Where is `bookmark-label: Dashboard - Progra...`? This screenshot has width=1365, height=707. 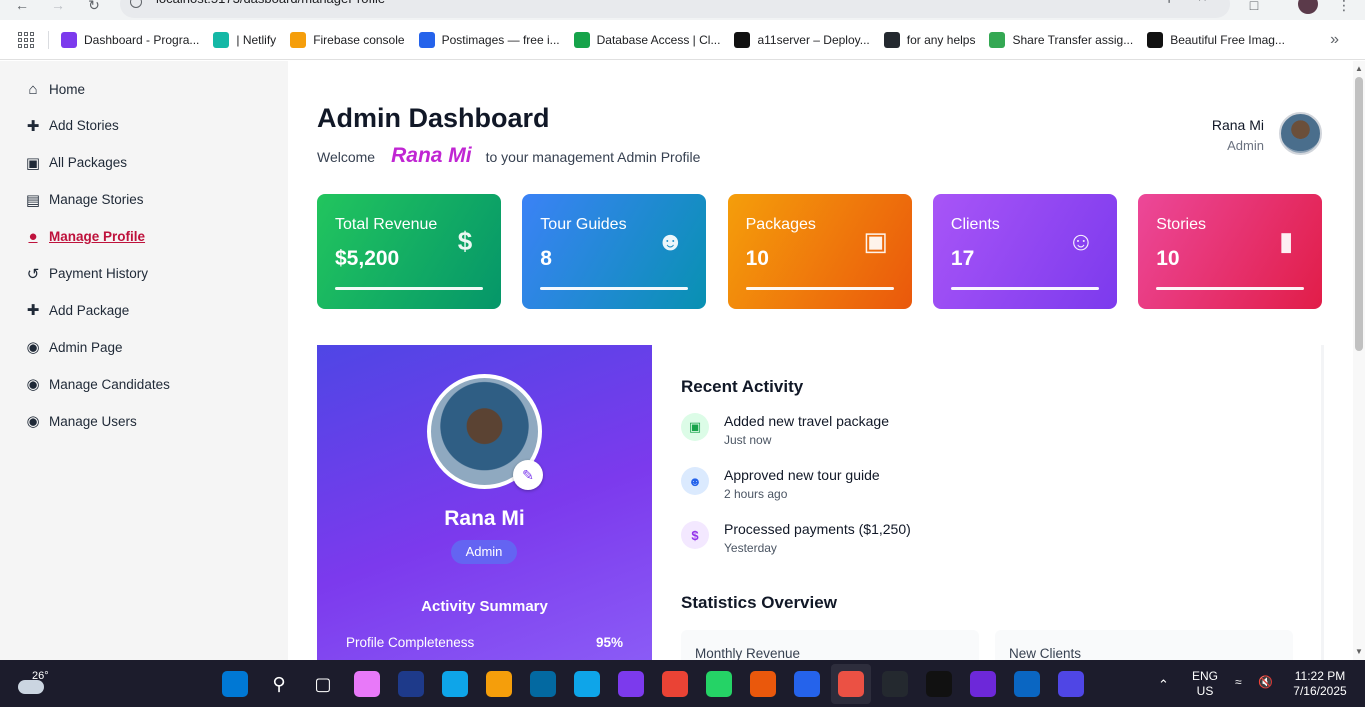
bookmark-label: Dashboard - Progra... is located at coordinates (142, 39).